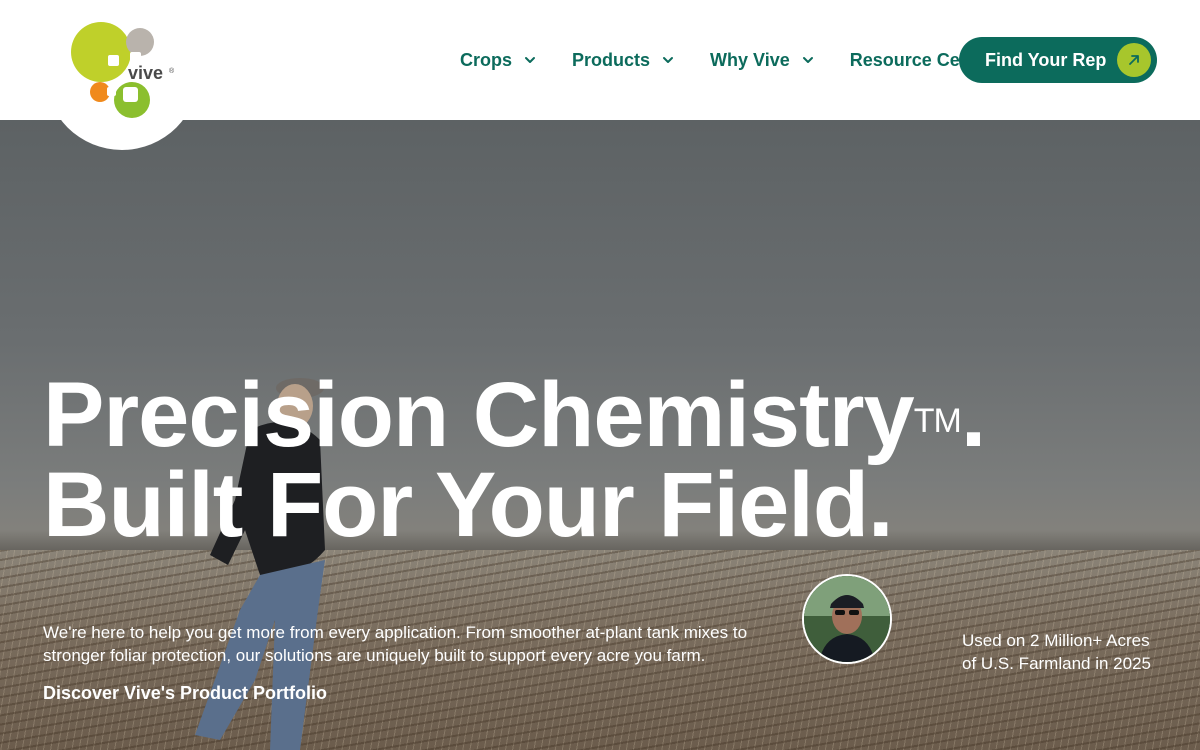  I want to click on nav-item-label: Why Vive, so click(750, 59).